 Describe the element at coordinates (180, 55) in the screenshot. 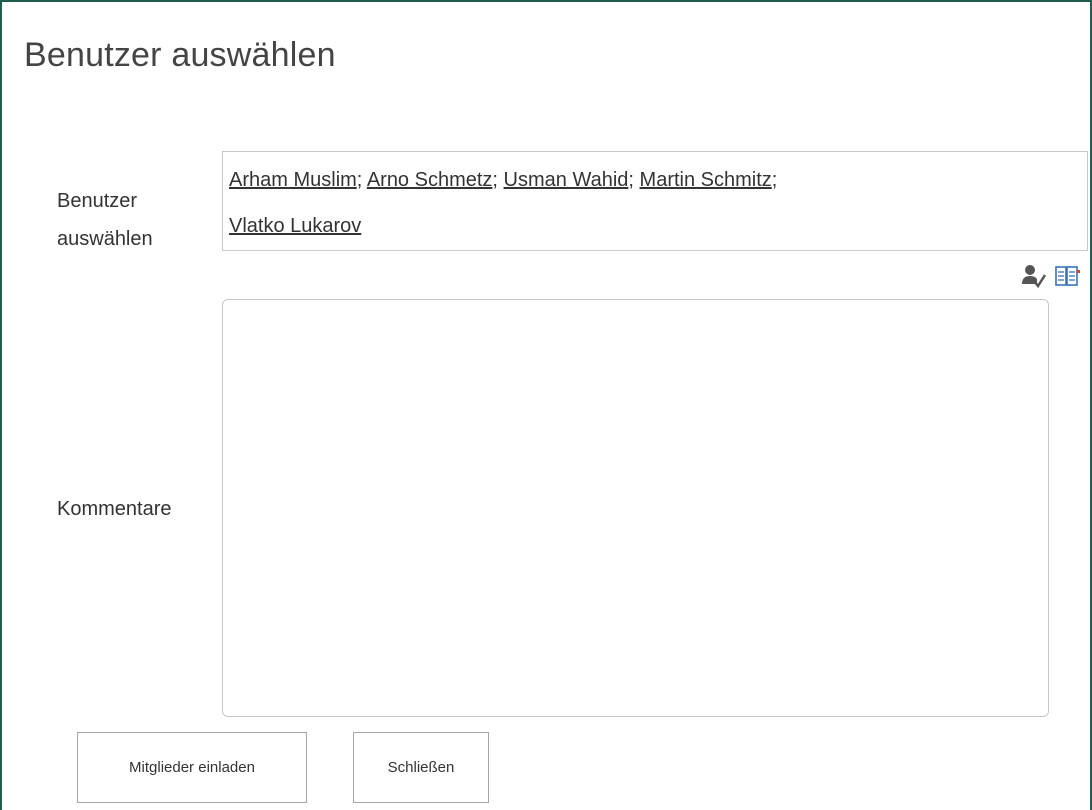

I see `dialog-title: Benutzer auswählen` at that location.